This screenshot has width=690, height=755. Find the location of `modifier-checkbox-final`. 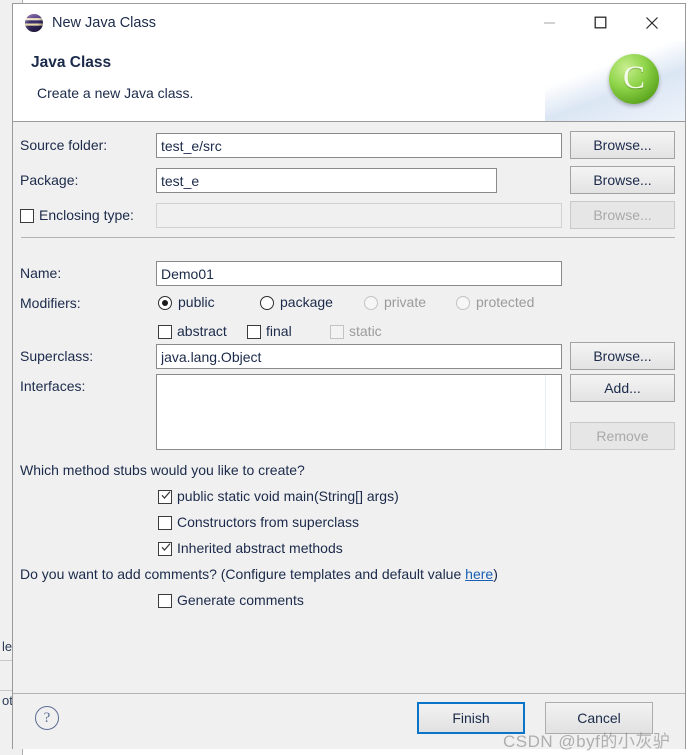

modifier-checkbox-final is located at coordinates (254, 332).